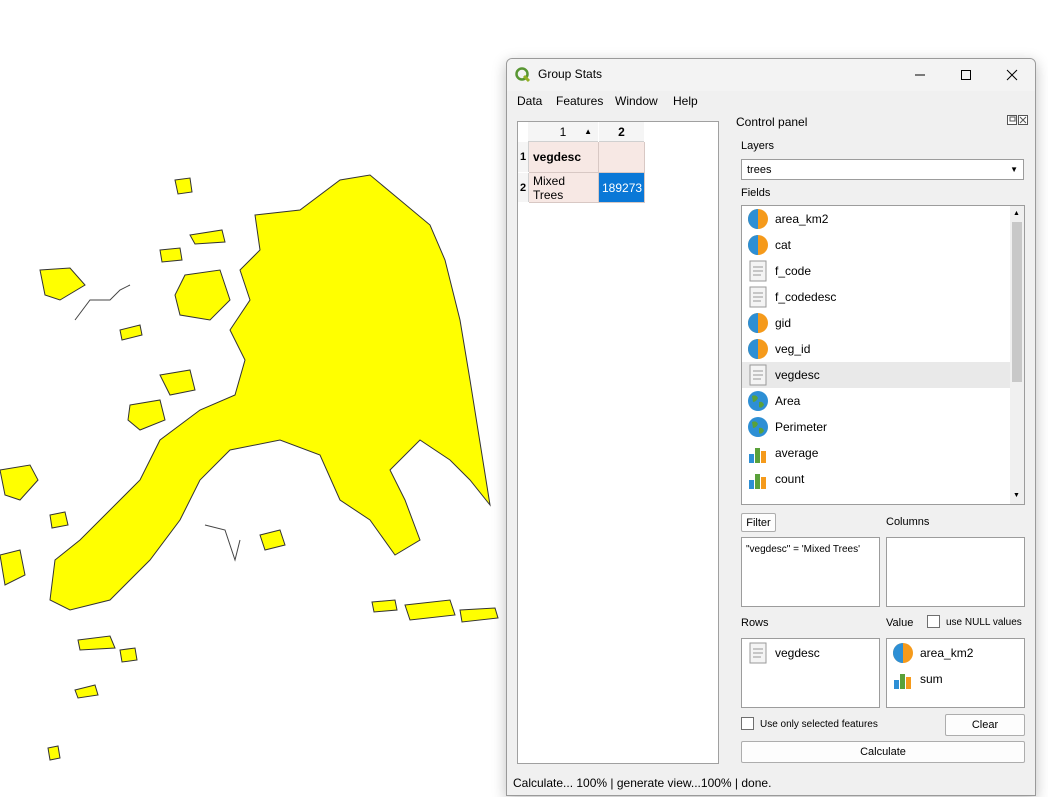  I want to click on scrollbar-thumb, so click(1017, 302).